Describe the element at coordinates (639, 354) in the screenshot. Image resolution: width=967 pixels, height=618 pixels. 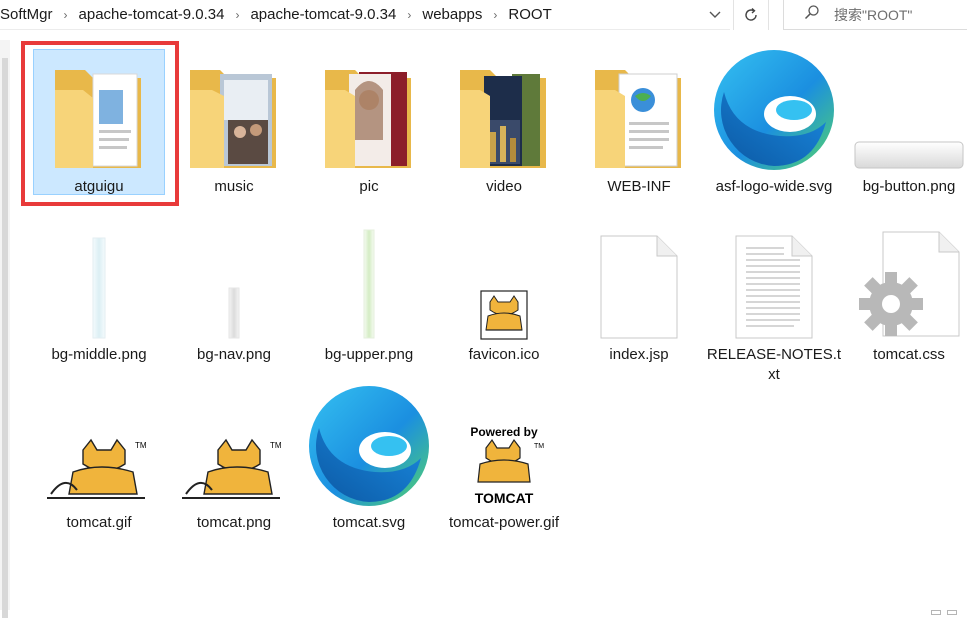
I see `file-name: index.jsp` at that location.